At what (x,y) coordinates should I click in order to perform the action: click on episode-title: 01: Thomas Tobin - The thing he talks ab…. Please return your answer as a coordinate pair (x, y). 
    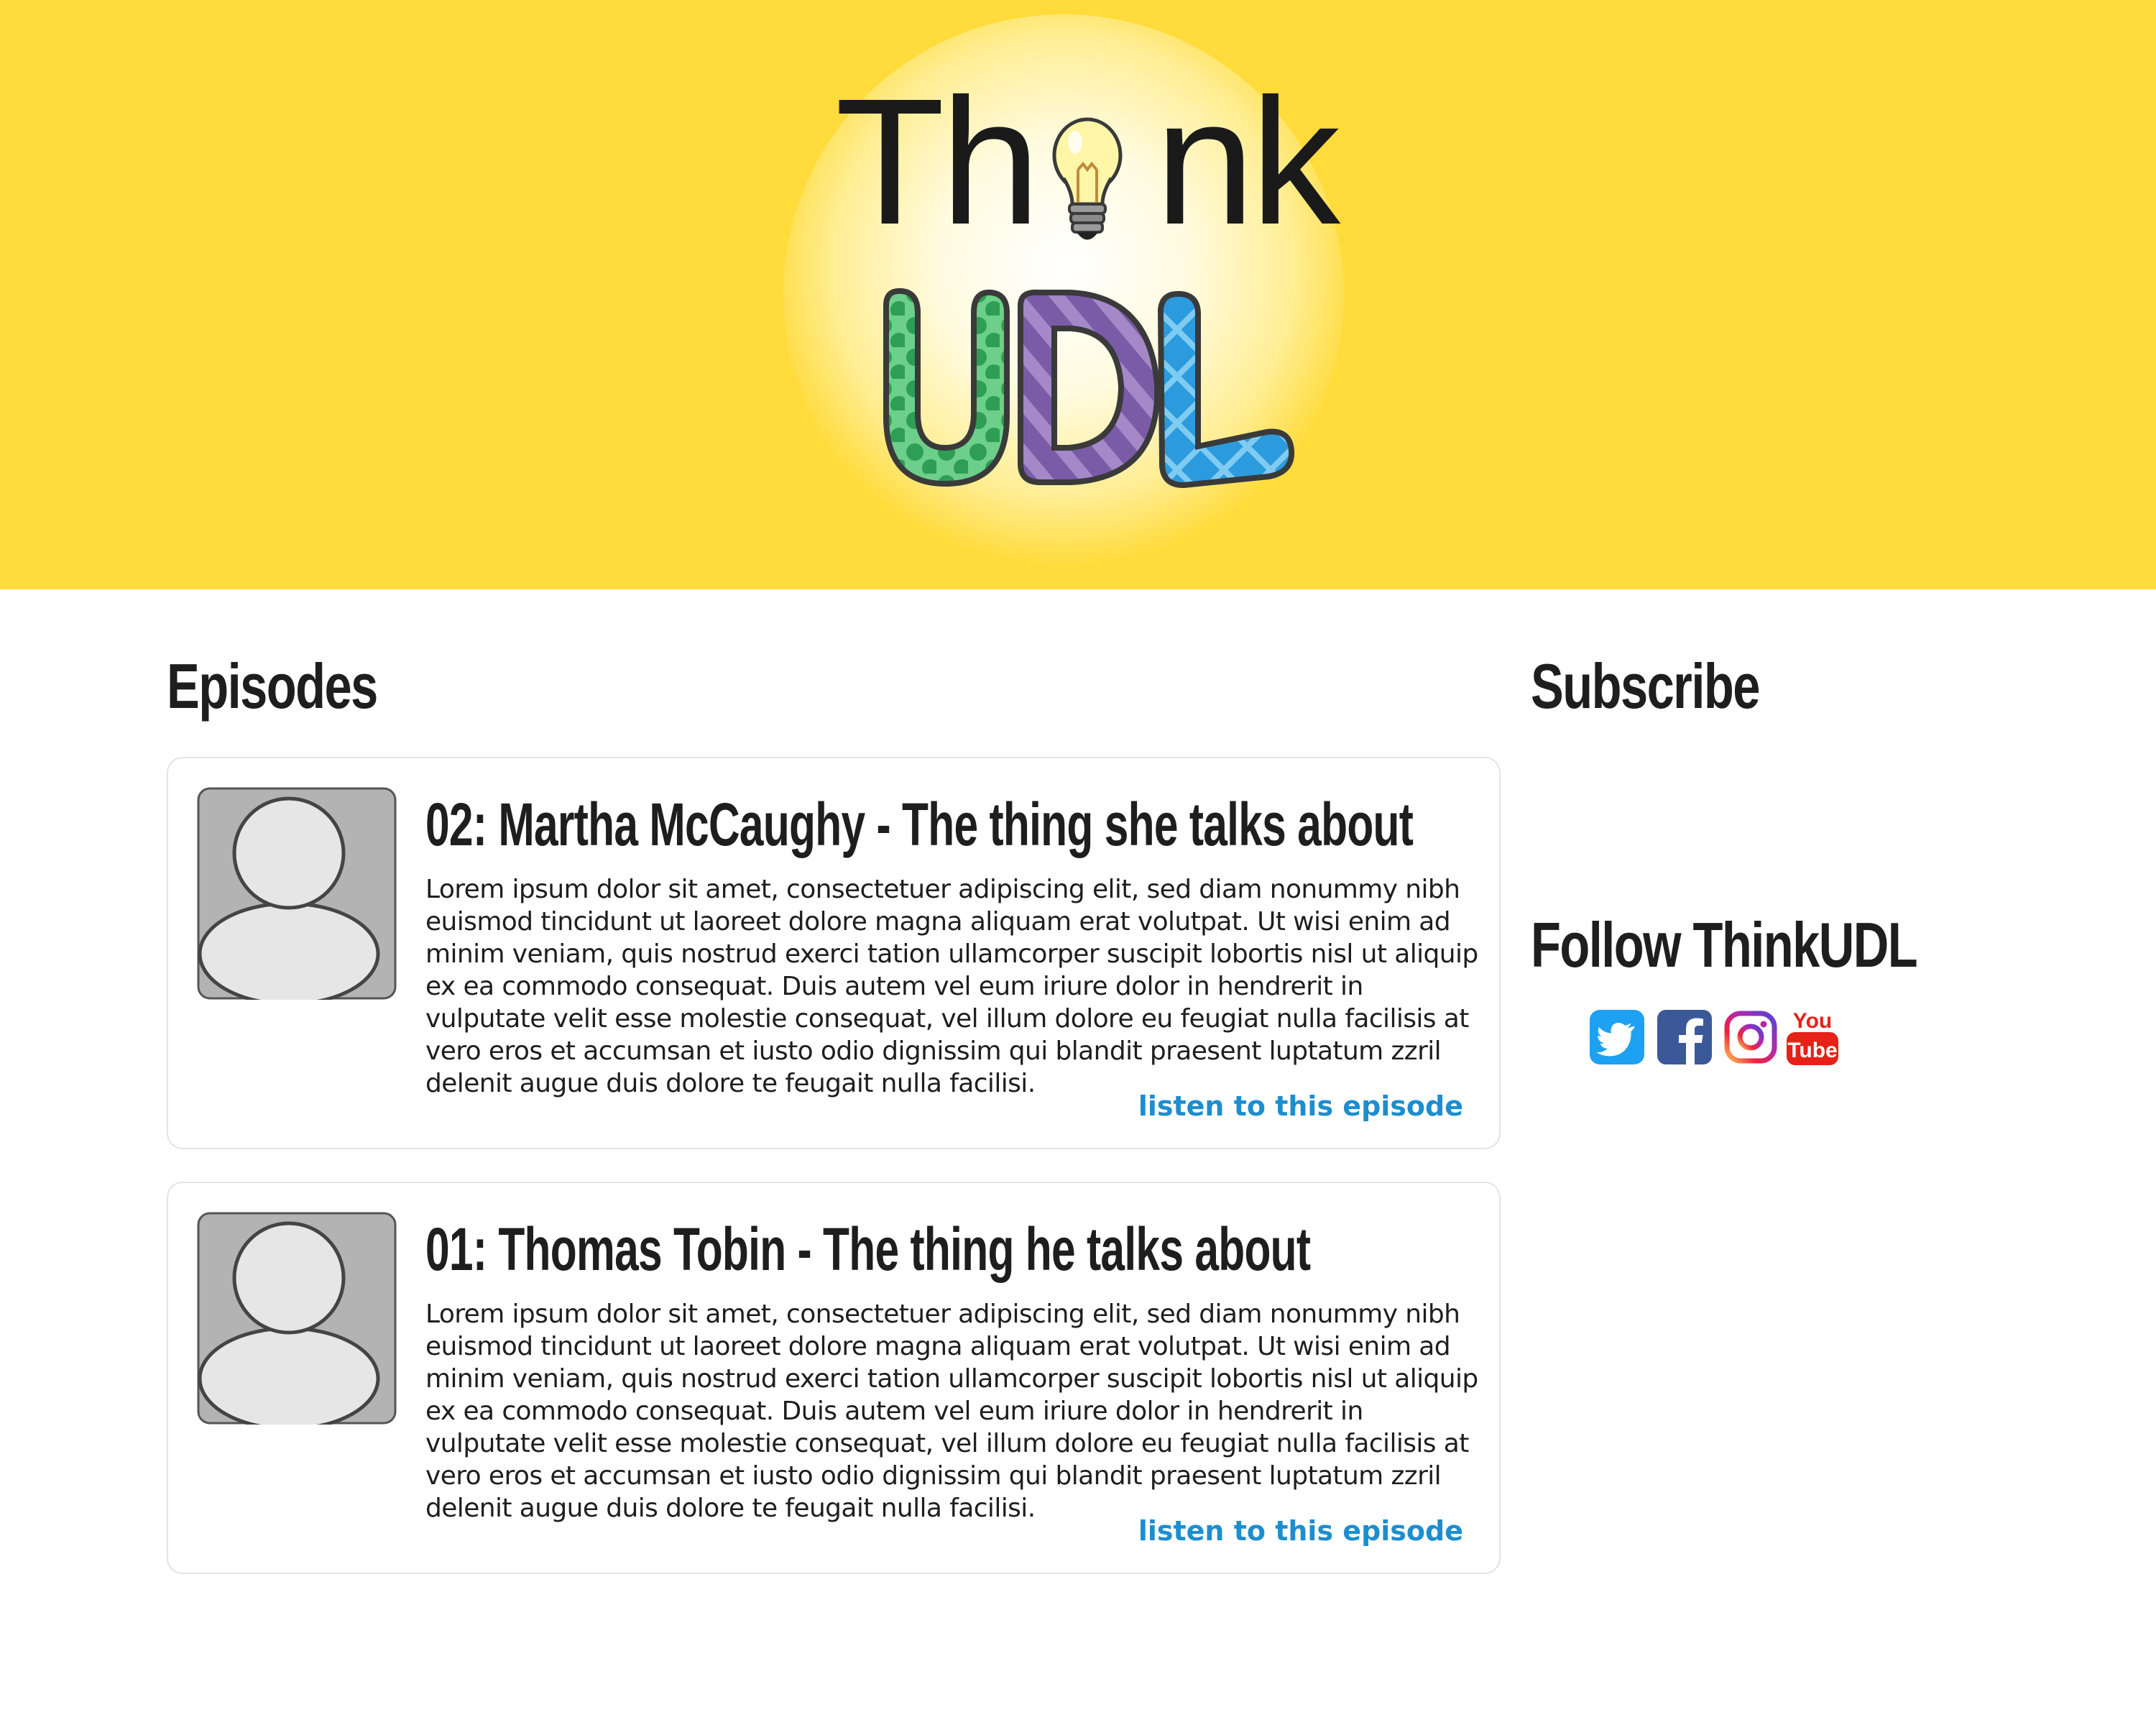
    Looking at the image, I should click on (868, 1249).